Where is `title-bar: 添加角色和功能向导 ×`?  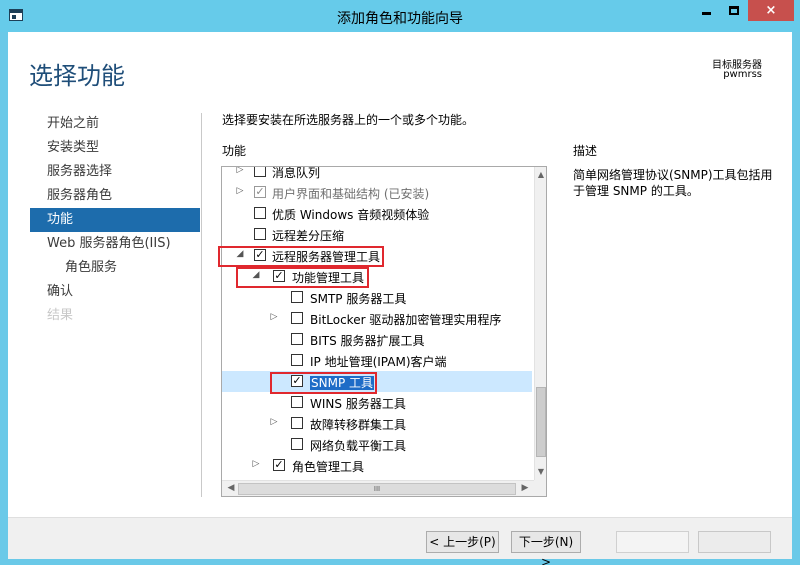 title-bar: 添加角色和功能向导 × is located at coordinates (400, 16).